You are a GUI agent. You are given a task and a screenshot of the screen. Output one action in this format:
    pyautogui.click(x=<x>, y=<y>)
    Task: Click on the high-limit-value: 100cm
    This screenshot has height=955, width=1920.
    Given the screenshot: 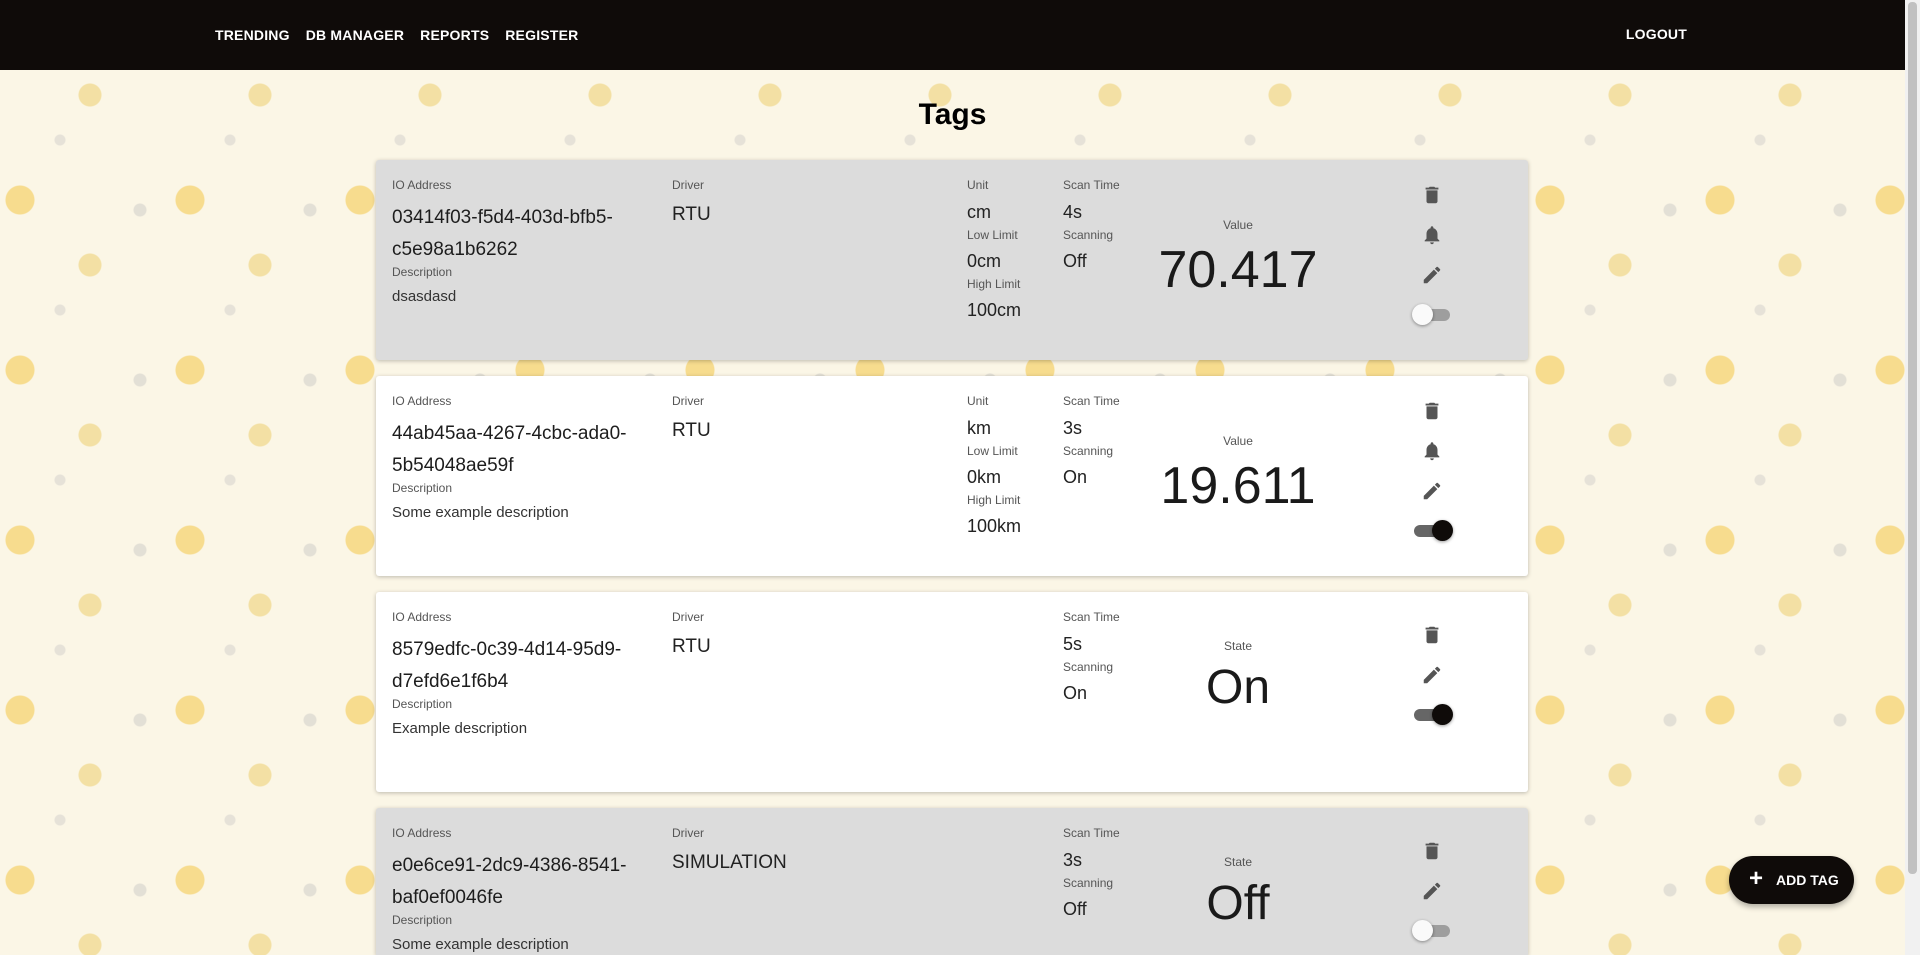 What is the action you would take?
    pyautogui.click(x=994, y=310)
    